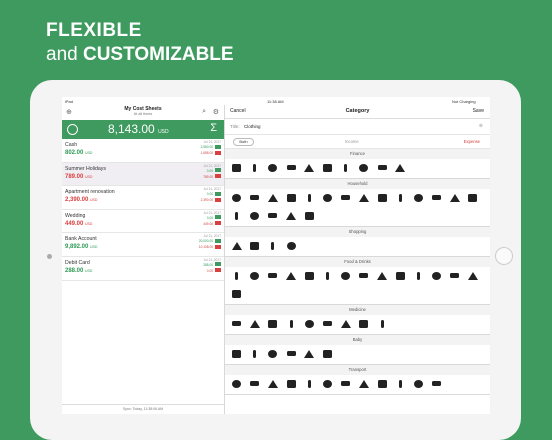 This screenshot has width=552, height=440. What do you see at coordinates (478, 111) in the screenshot?
I see `save-button: Save` at bounding box center [478, 111].